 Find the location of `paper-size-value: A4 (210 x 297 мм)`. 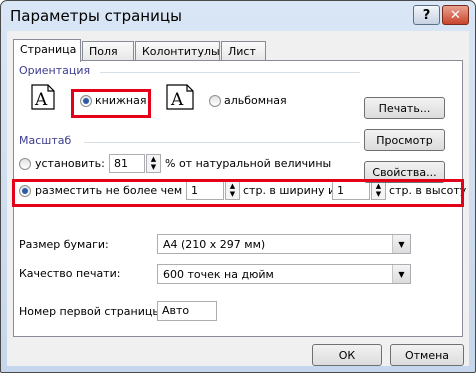

paper-size-value: A4 (210 x 297 мм) is located at coordinates (214, 244).